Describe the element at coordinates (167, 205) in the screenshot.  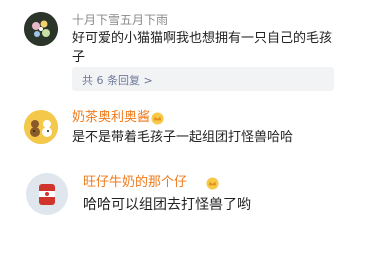
I see `comment-text: 哈哈可以组团去打怪兽了哟` at that location.